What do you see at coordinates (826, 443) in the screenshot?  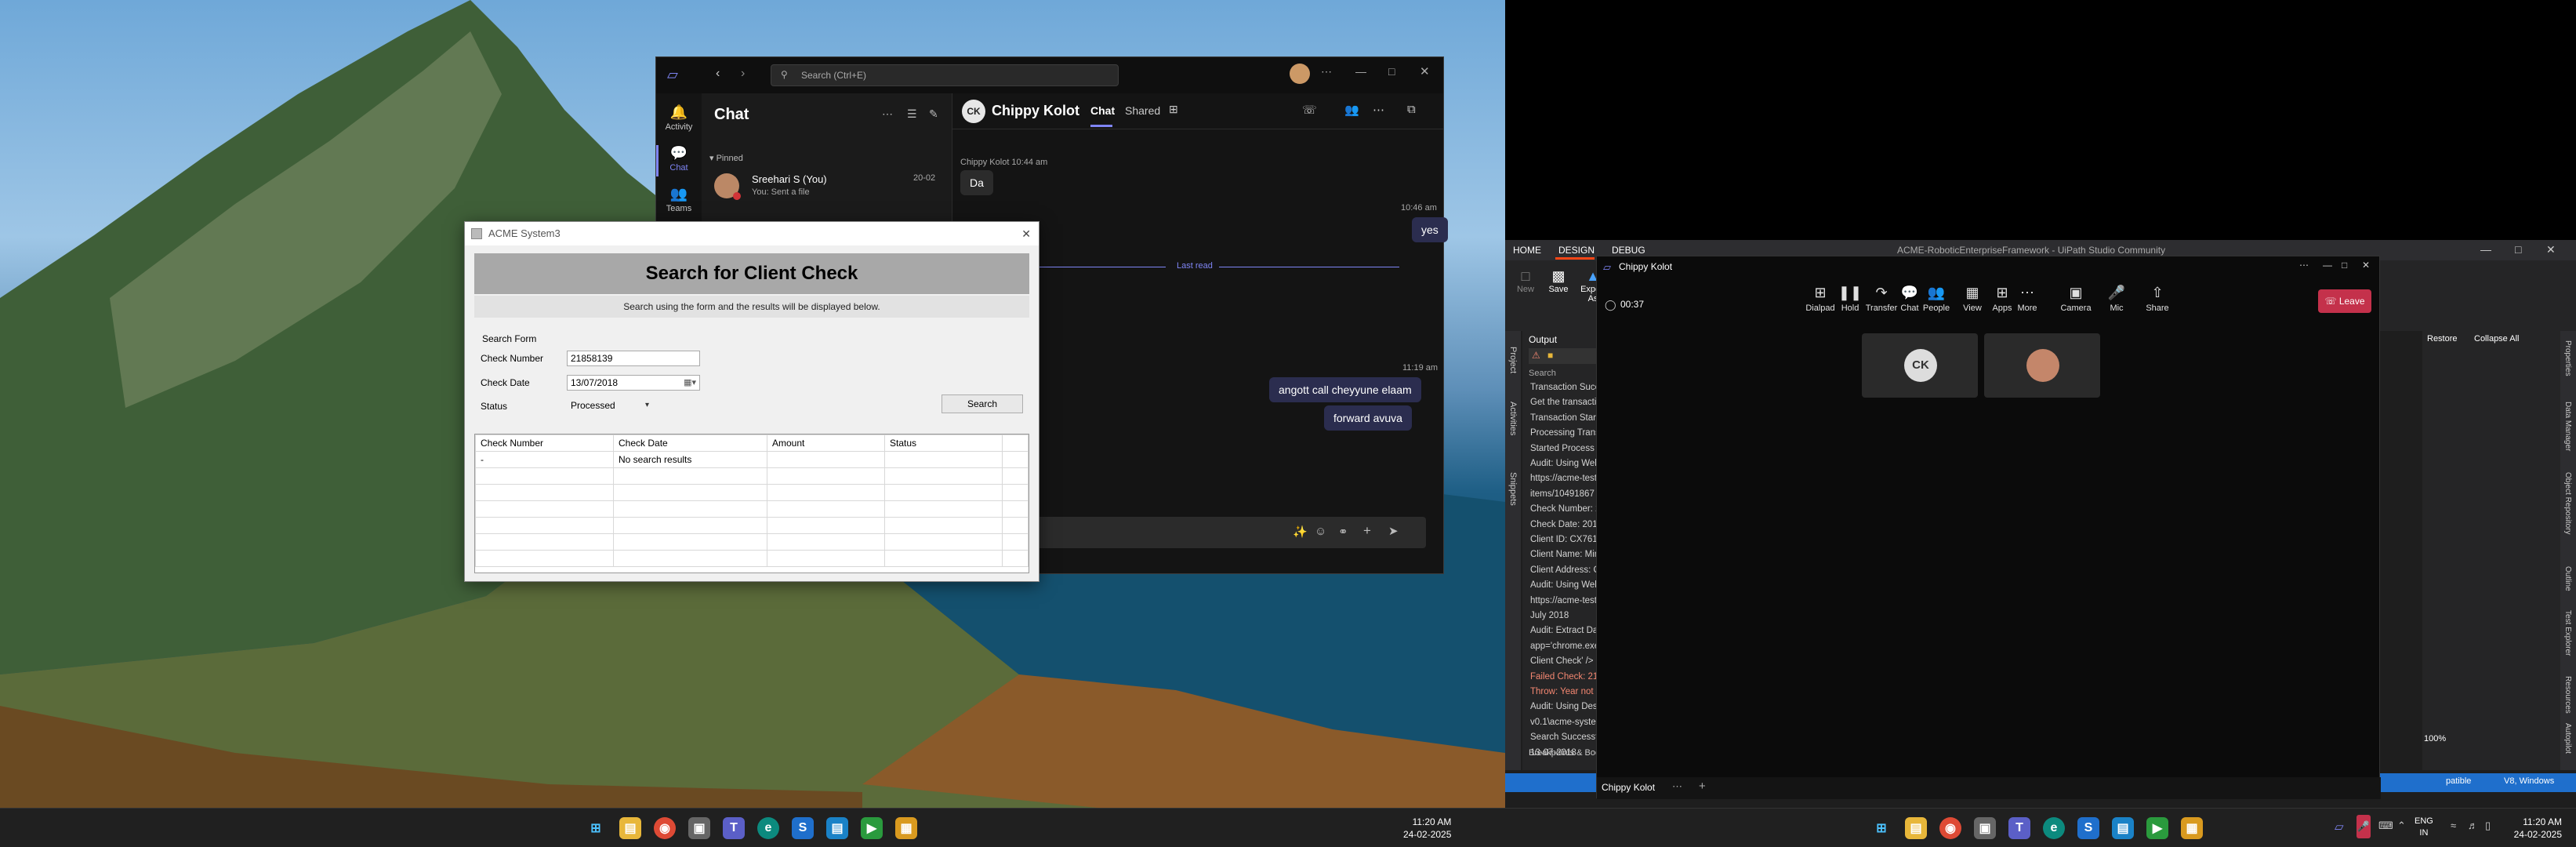 I see `column-header: Amount` at bounding box center [826, 443].